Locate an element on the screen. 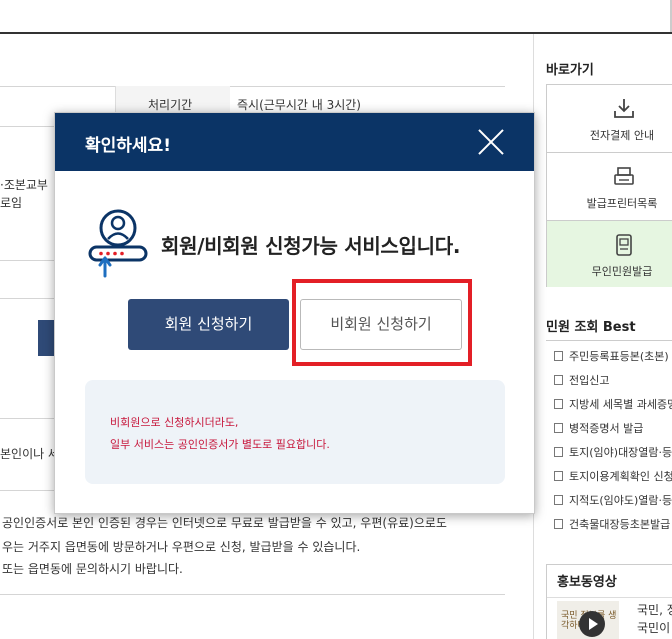  video-subtitle: 국민이 is located at coordinates (654, 628).